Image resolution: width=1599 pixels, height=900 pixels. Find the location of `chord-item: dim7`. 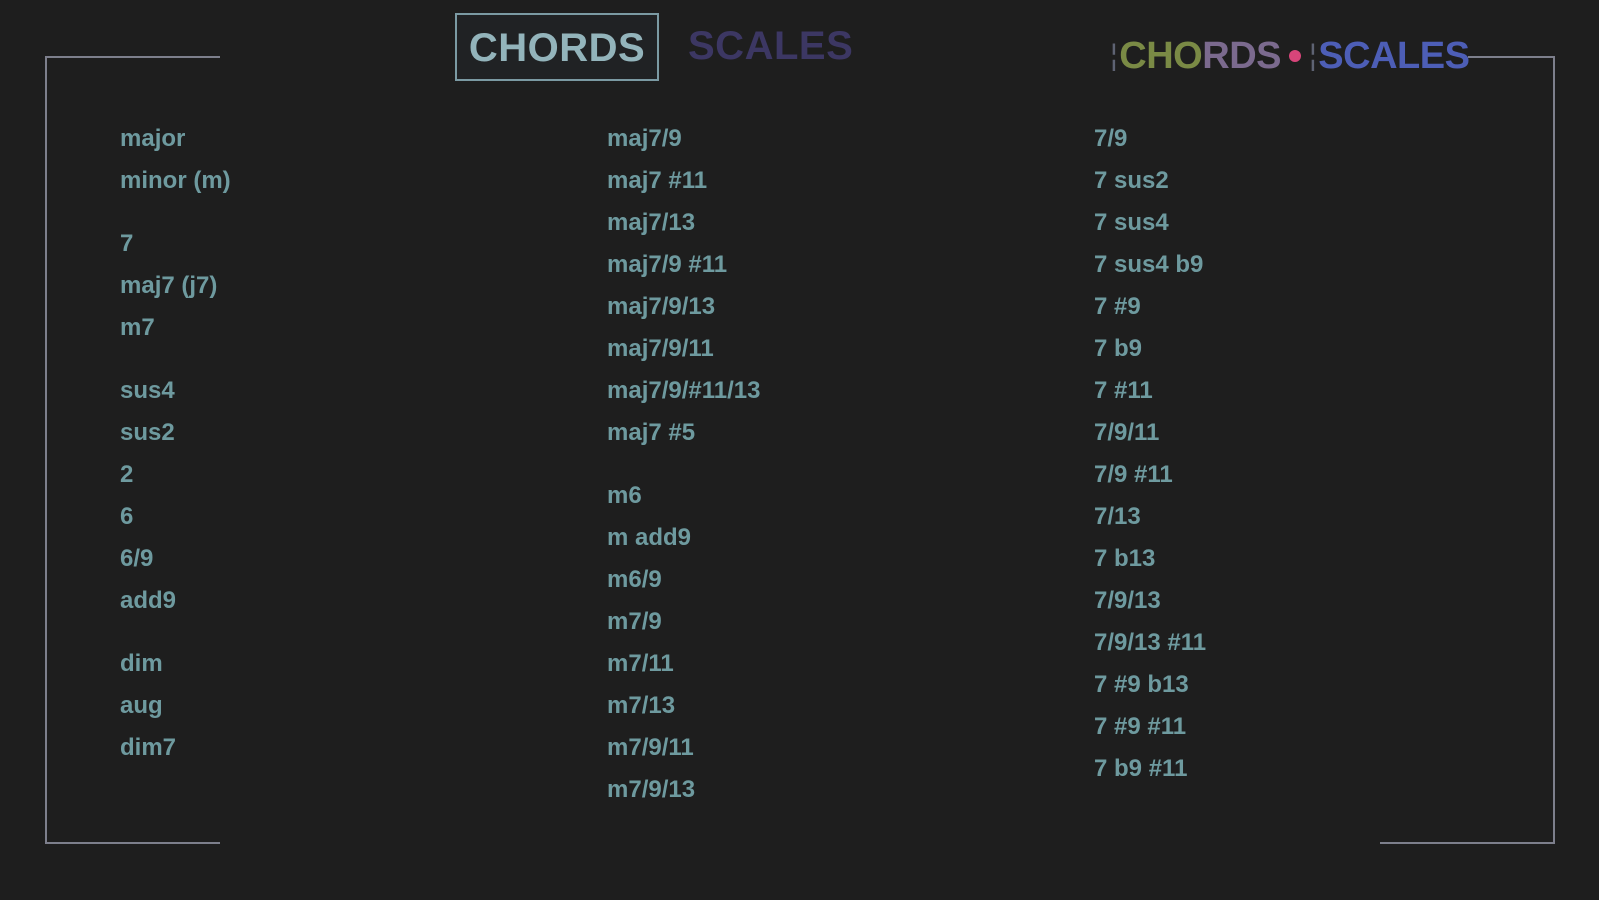

chord-item: dim7 is located at coordinates (148, 748).